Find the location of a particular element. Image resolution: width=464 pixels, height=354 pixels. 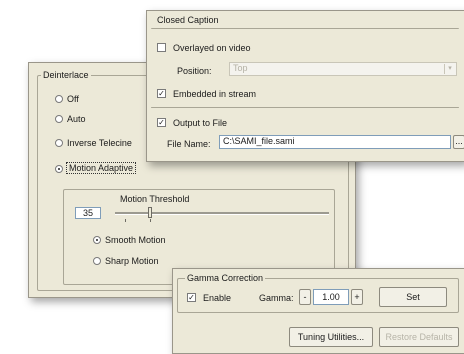

inverse-telecine-radio is located at coordinates (59, 143).